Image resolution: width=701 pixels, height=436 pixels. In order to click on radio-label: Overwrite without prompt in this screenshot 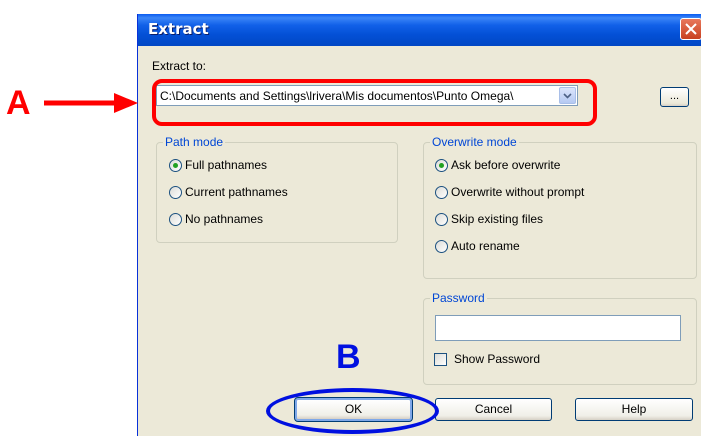, I will do `click(518, 192)`.